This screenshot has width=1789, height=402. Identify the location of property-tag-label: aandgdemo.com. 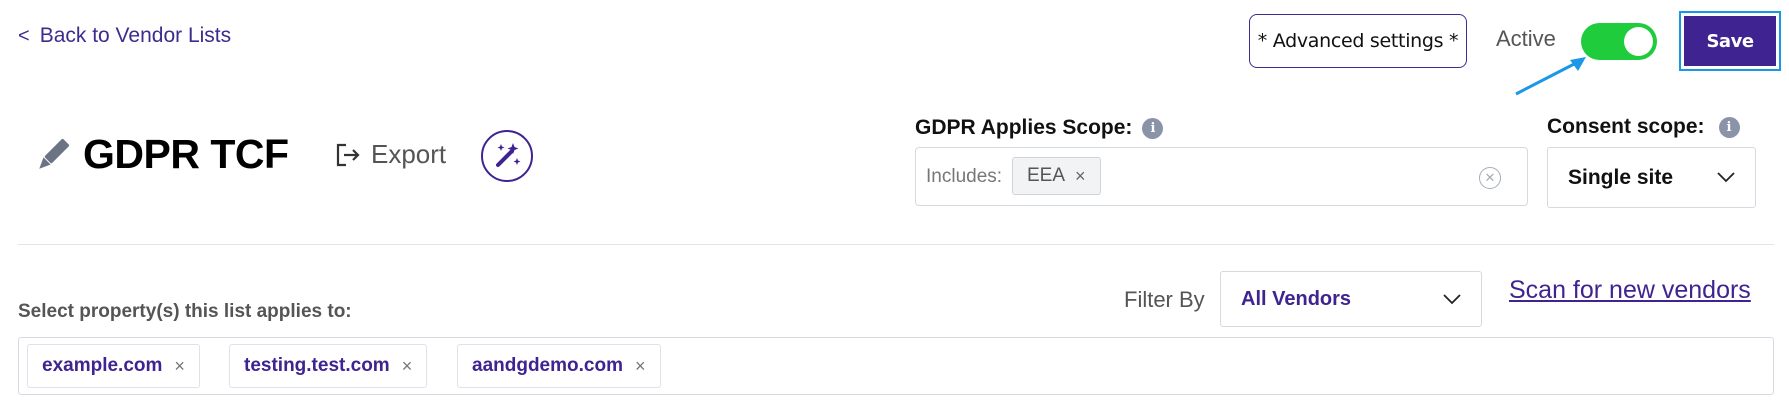
(547, 365).